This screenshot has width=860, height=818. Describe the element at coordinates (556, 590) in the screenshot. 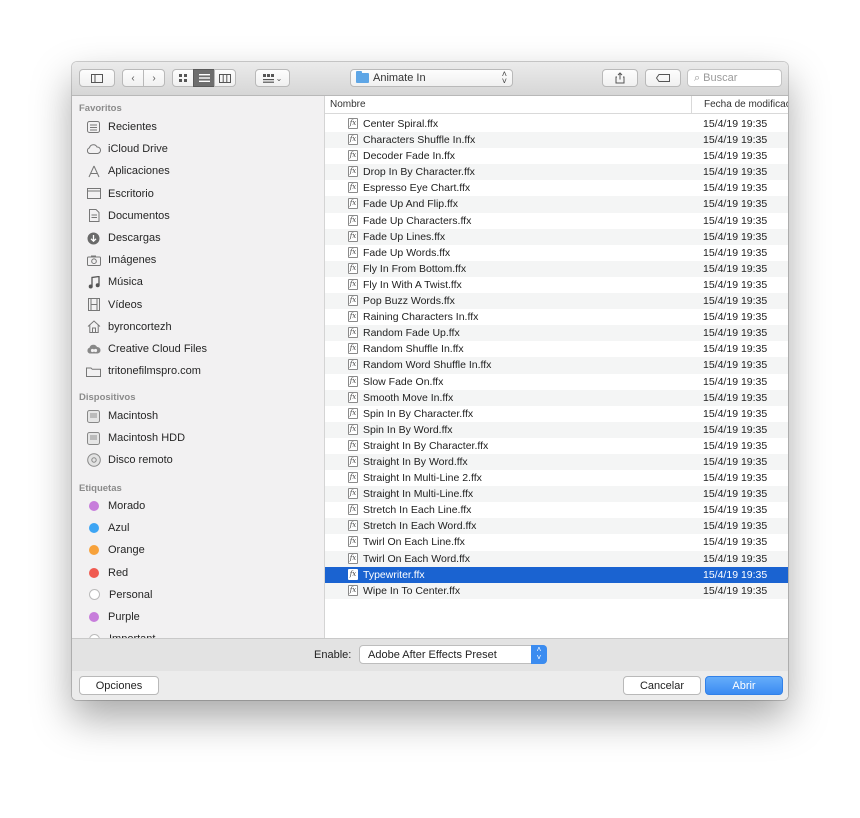

I see `file-row: fx Wipe In To Center.ffx 15/4/19 19:35` at that location.